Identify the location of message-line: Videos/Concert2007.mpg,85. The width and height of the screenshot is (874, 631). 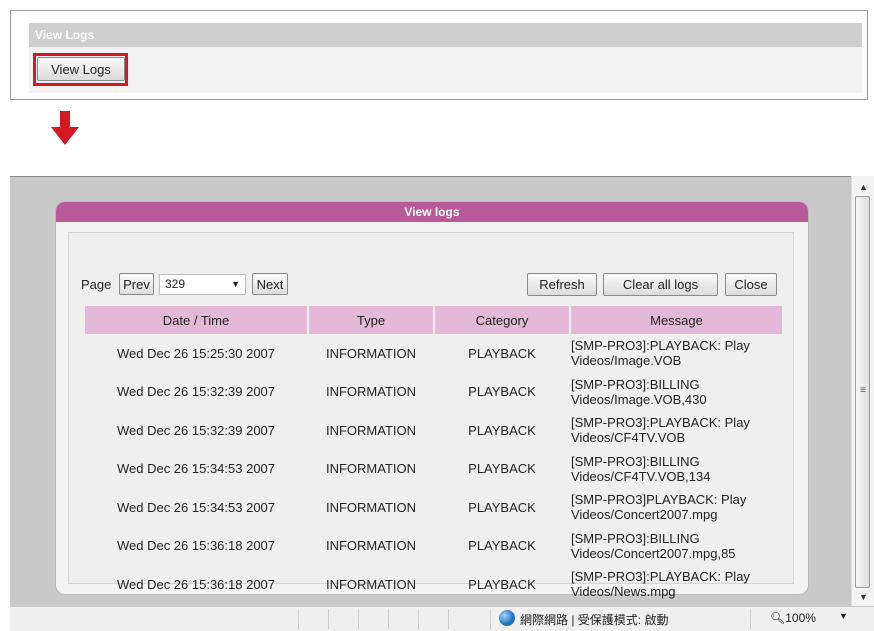
(653, 553).